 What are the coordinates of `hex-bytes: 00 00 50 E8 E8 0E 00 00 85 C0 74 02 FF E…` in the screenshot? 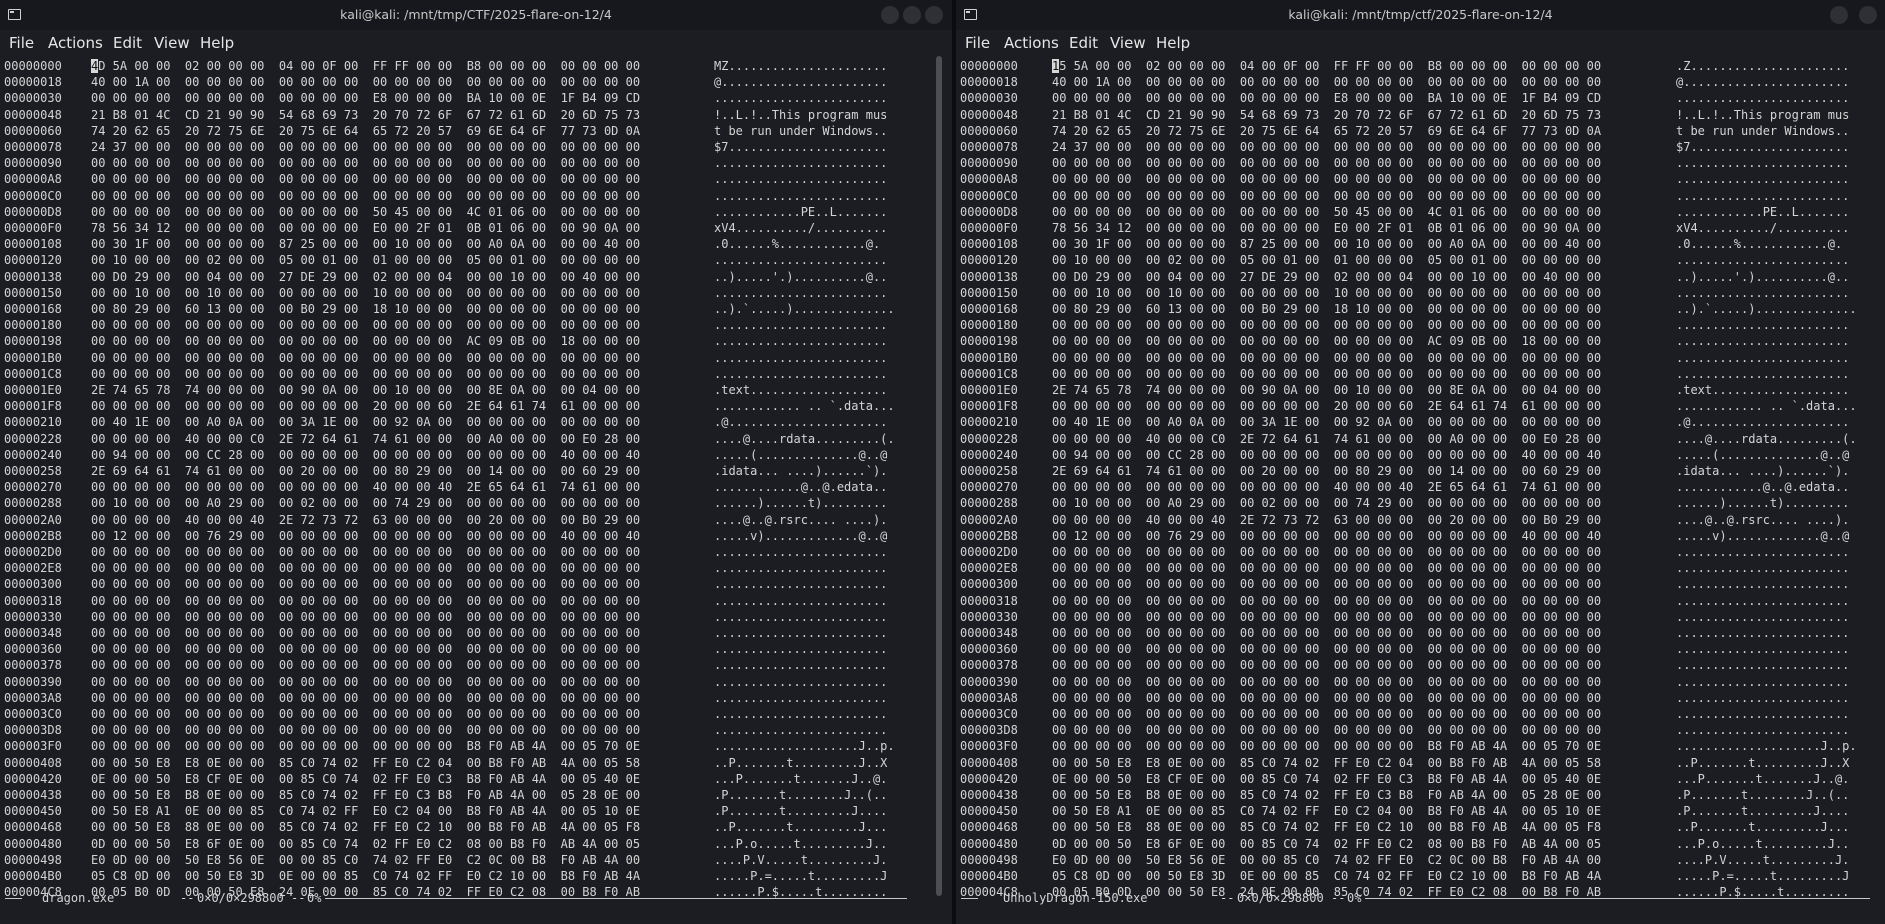 It's located at (365, 763).